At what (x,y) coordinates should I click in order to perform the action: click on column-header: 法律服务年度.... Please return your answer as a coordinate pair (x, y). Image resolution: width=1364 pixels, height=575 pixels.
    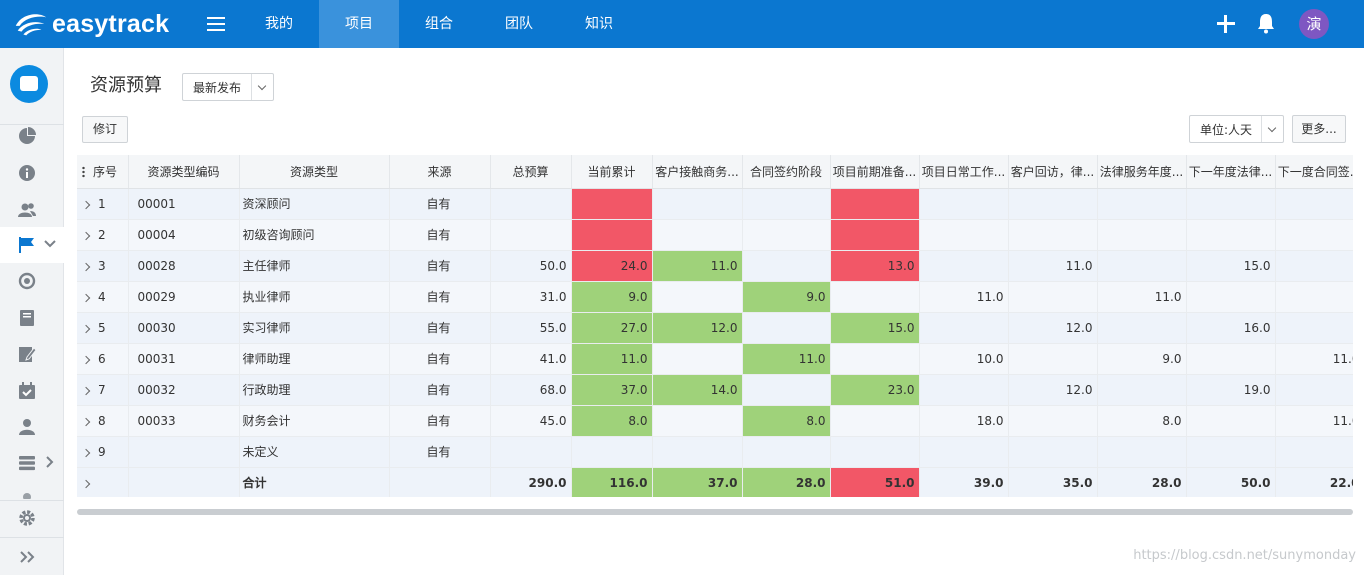
    Looking at the image, I should click on (1142, 172).